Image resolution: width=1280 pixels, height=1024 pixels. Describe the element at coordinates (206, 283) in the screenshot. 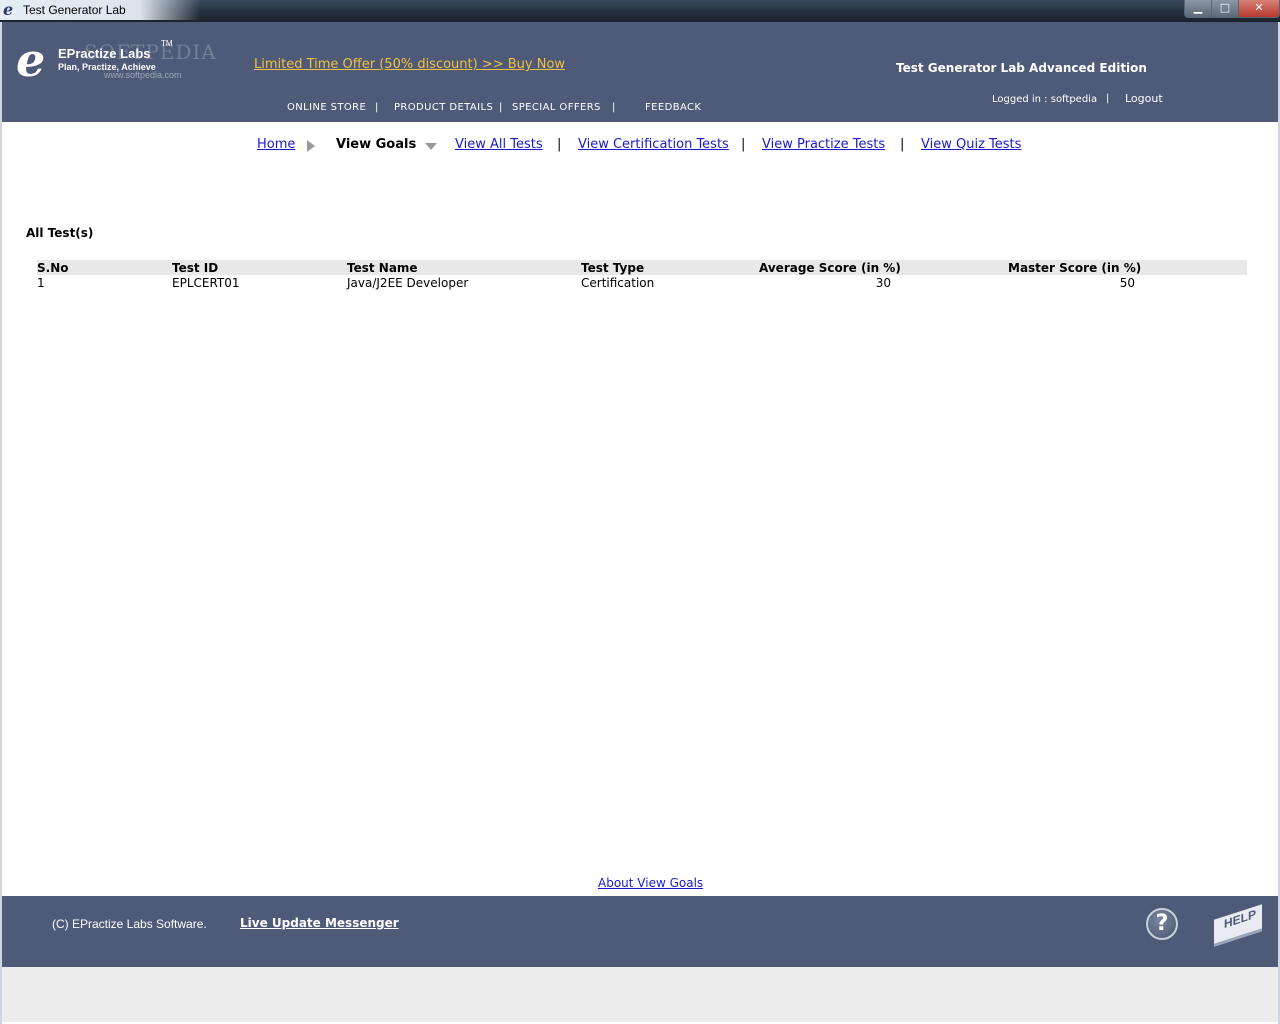

I see `cell-test-id: EPLCERT01` at that location.